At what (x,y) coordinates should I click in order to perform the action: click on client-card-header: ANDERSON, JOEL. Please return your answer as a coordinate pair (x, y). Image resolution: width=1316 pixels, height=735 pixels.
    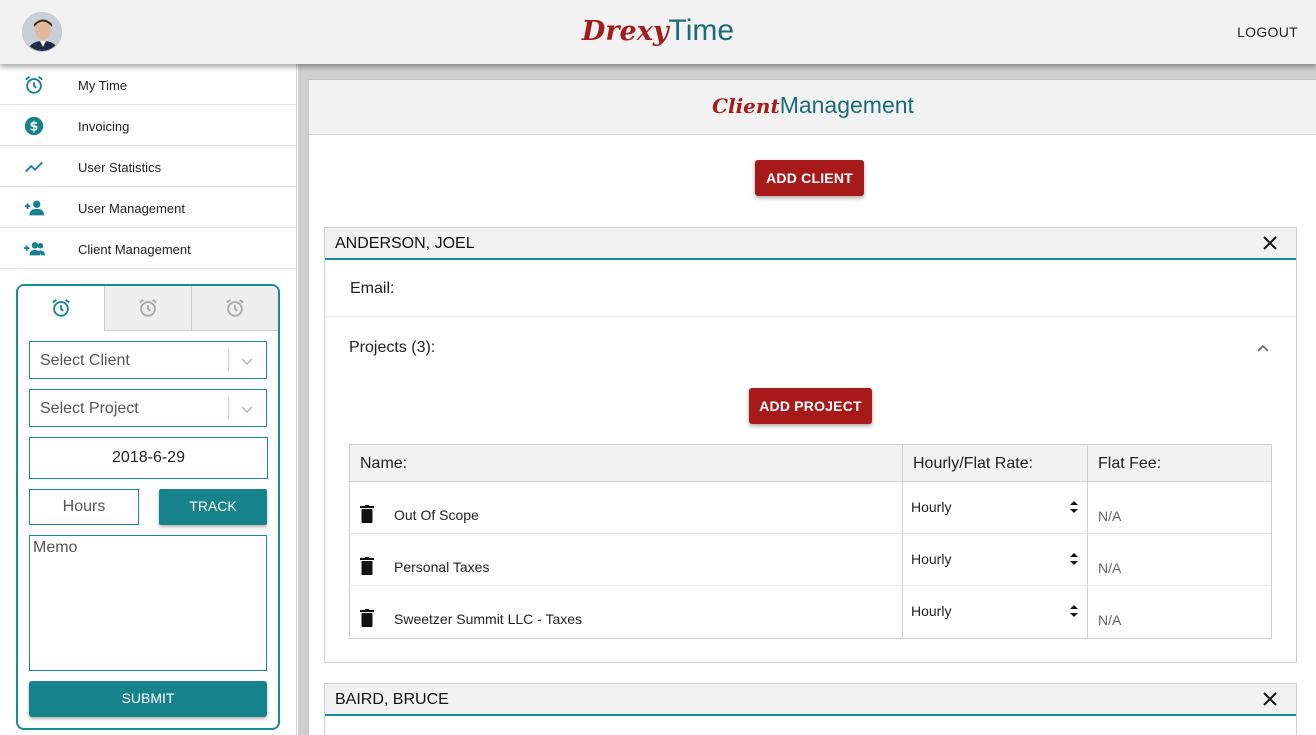
    Looking at the image, I should click on (810, 244).